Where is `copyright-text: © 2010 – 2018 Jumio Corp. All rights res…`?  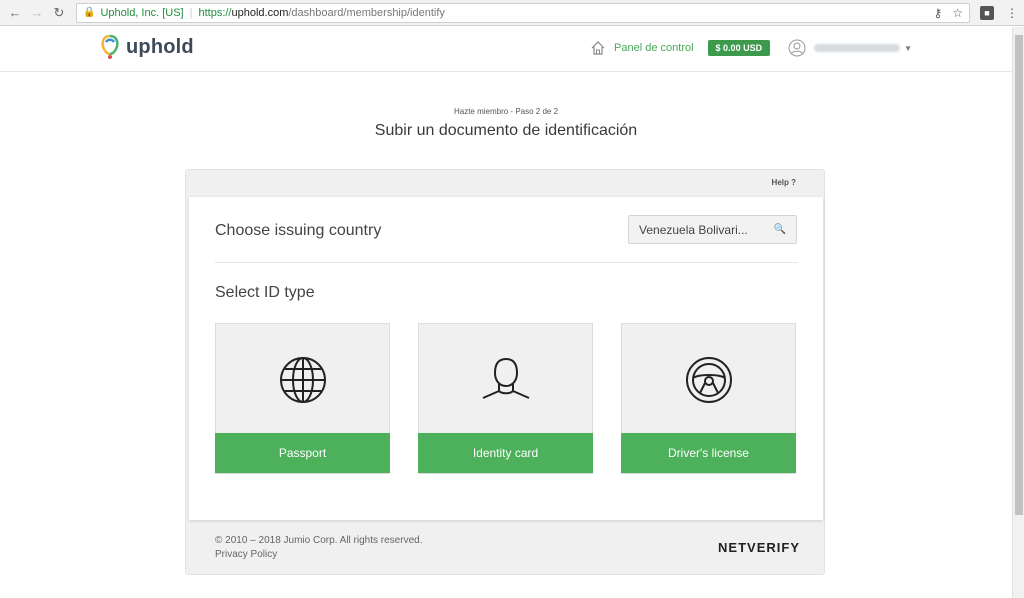
copyright-text: © 2010 – 2018 Jumio Corp. All rights res… is located at coordinates (319, 540).